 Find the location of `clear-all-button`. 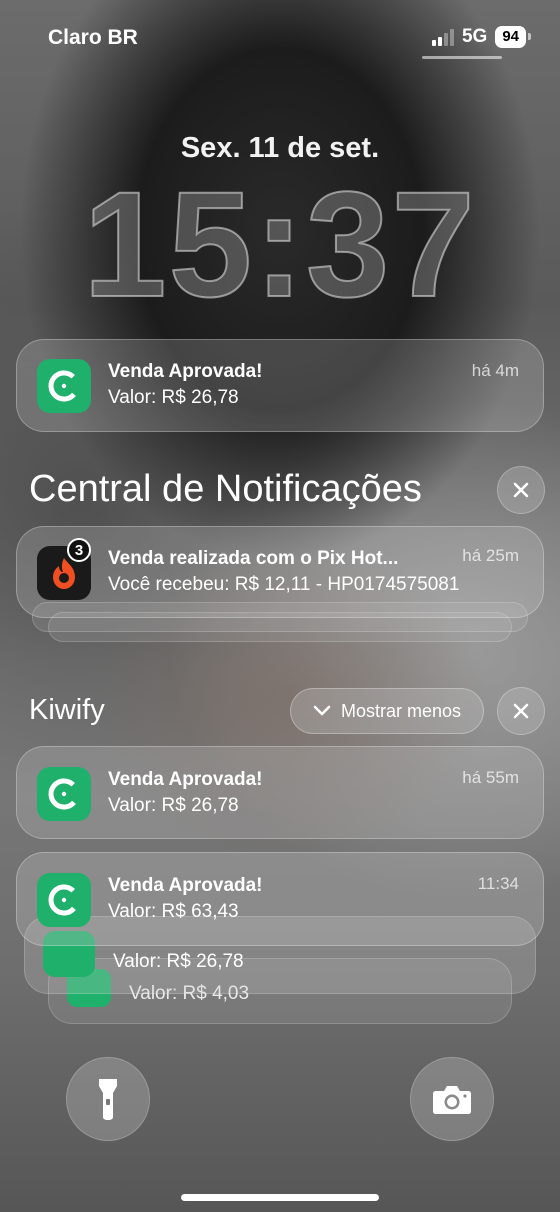

clear-all-button is located at coordinates (521, 490).